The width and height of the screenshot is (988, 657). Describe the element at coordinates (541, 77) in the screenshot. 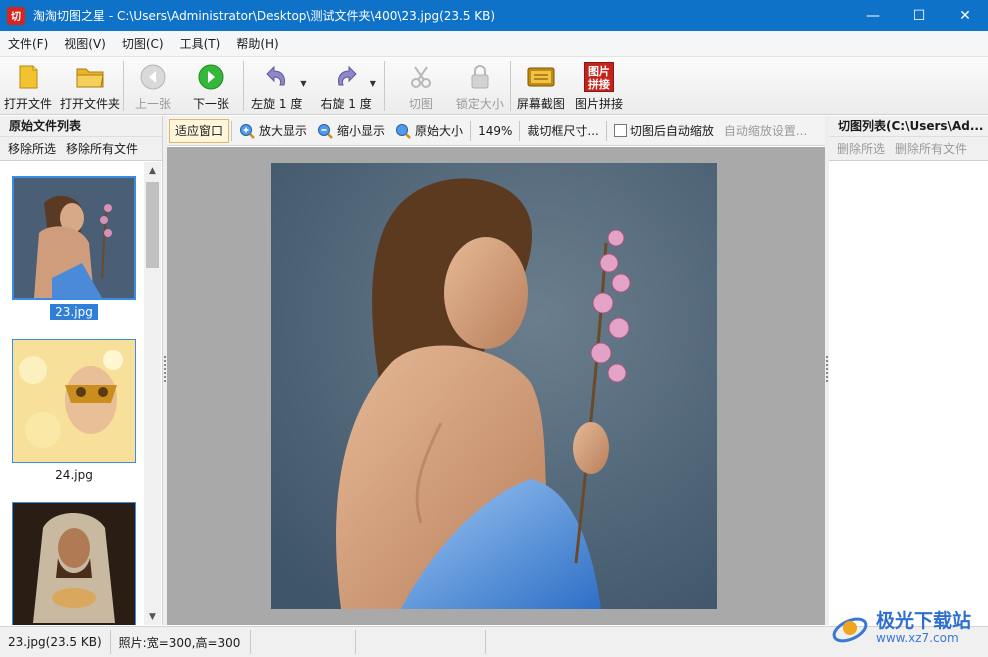

I see `screenshot-icon` at that location.